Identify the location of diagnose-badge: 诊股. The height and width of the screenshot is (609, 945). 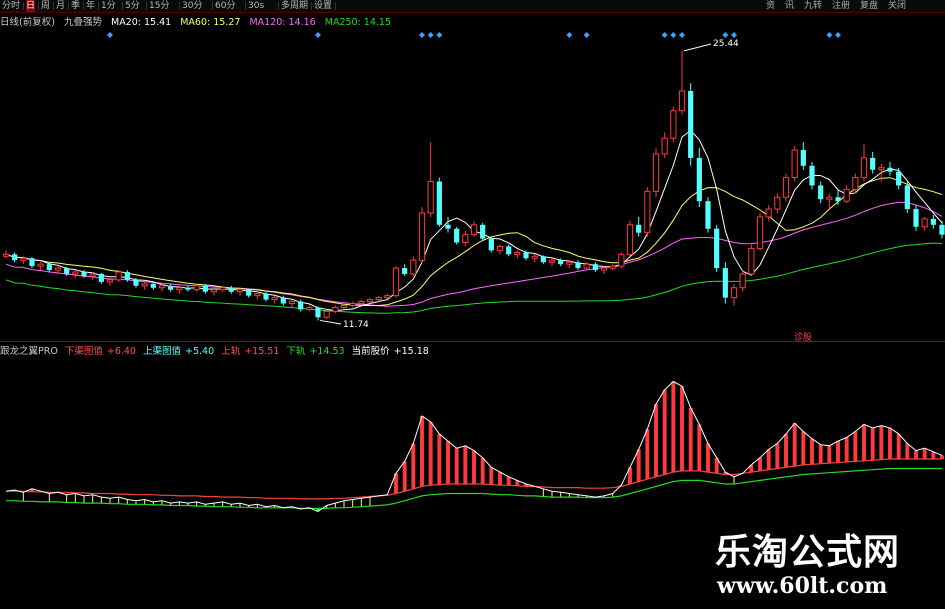
(803, 336).